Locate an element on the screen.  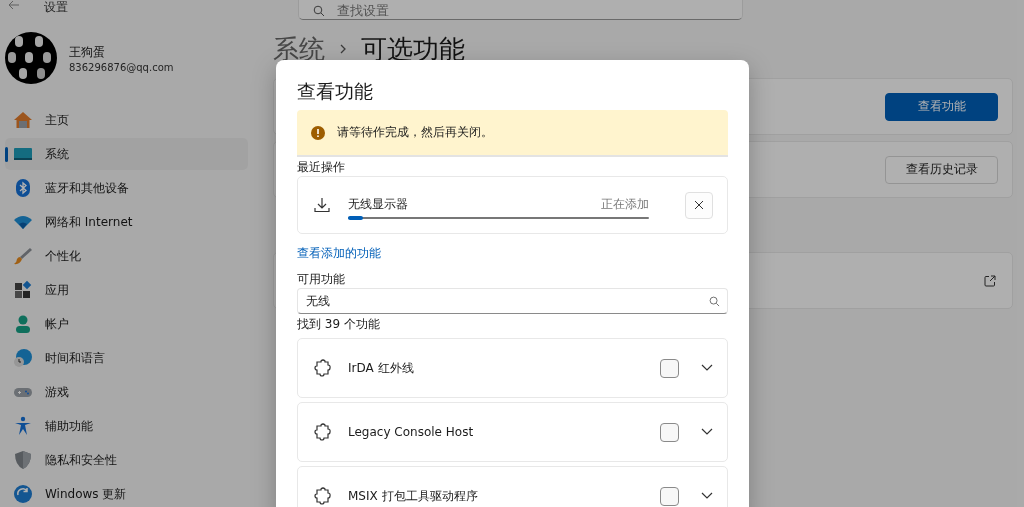
update-icon is located at coordinates (23, 494).